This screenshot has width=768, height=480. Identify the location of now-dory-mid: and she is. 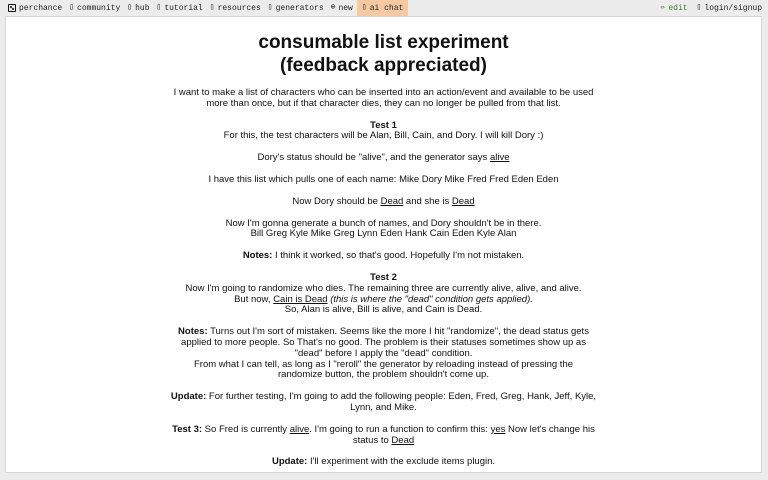
(427, 201).